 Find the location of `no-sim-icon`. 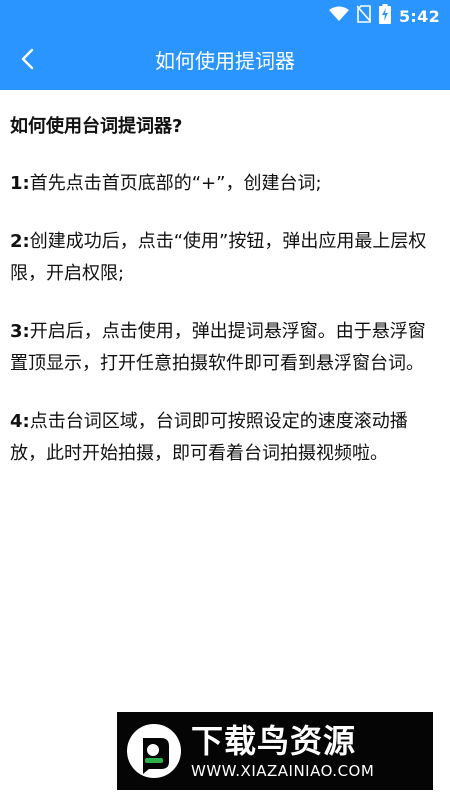

no-sim-icon is located at coordinates (364, 16).